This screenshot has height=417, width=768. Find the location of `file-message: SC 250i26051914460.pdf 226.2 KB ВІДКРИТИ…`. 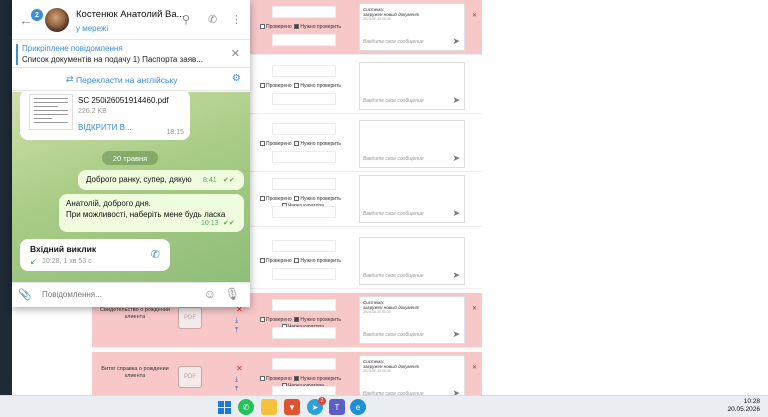

file-message: SC 250i26051914460.pdf 226.2 KB ВІДКРИТИ… is located at coordinates (105, 116).